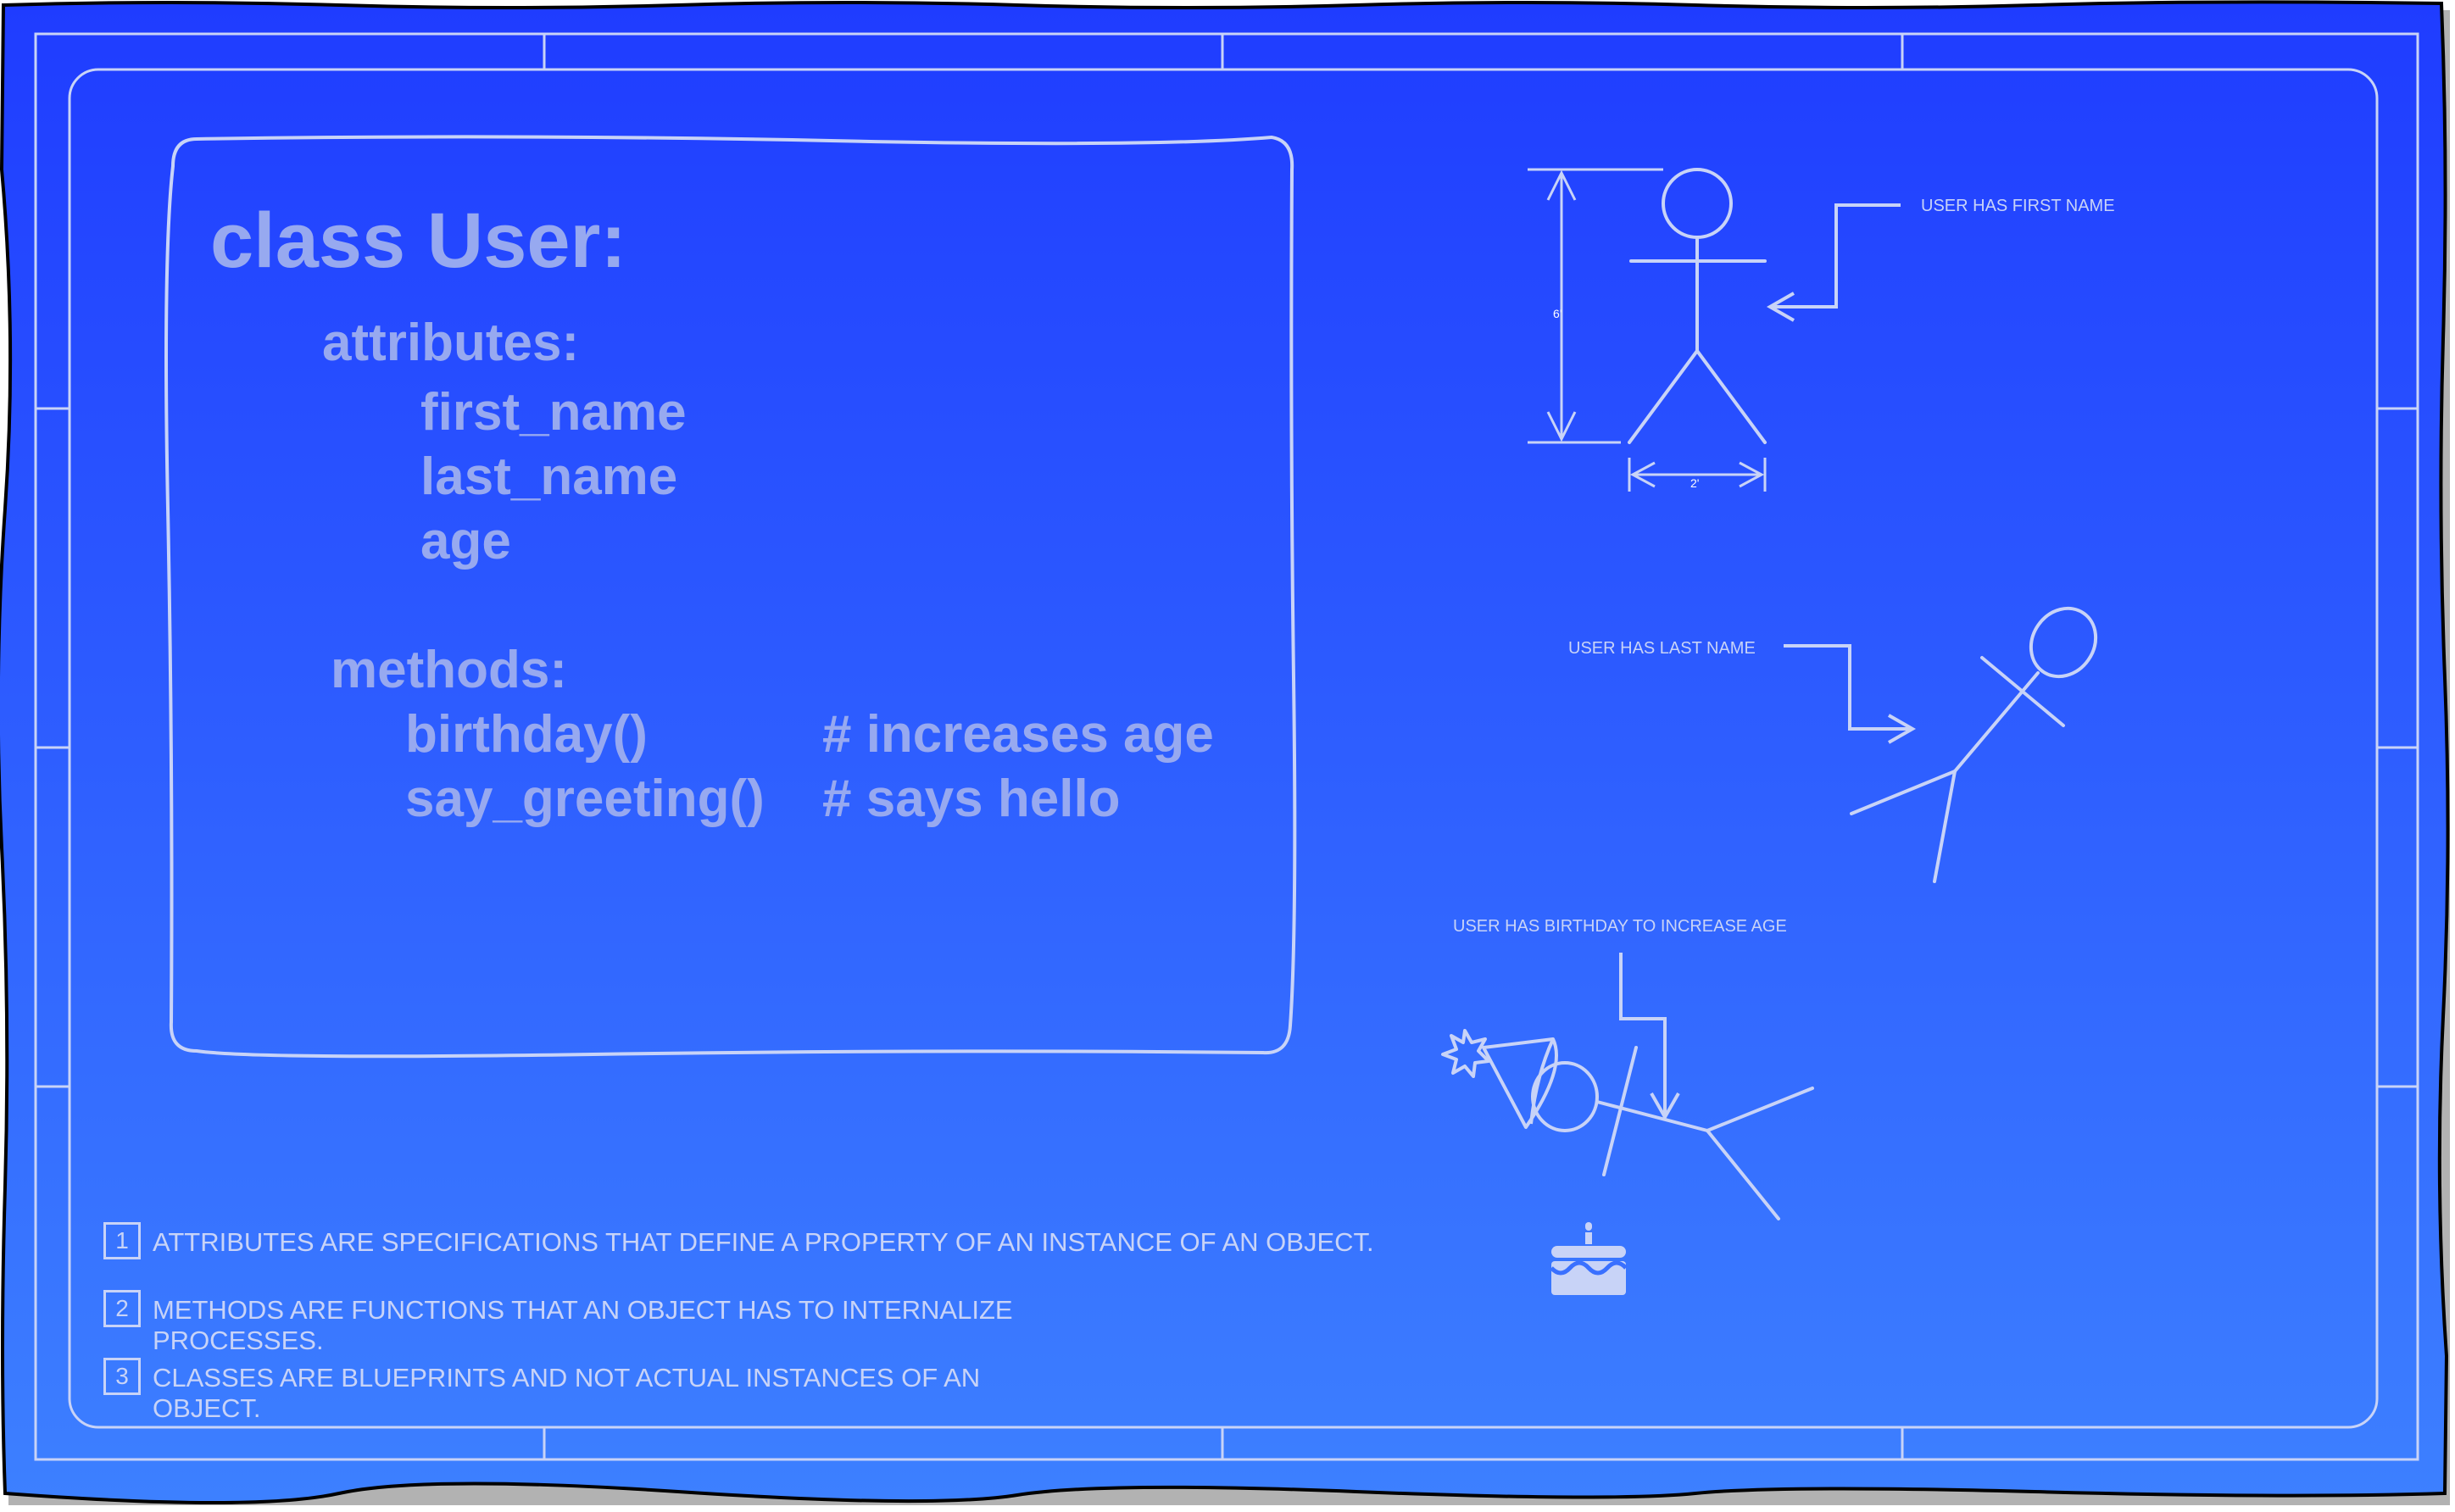 The image size is (2455, 1512). What do you see at coordinates (554, 413) in the screenshot?
I see `attribute-first-name: first_name` at bounding box center [554, 413].